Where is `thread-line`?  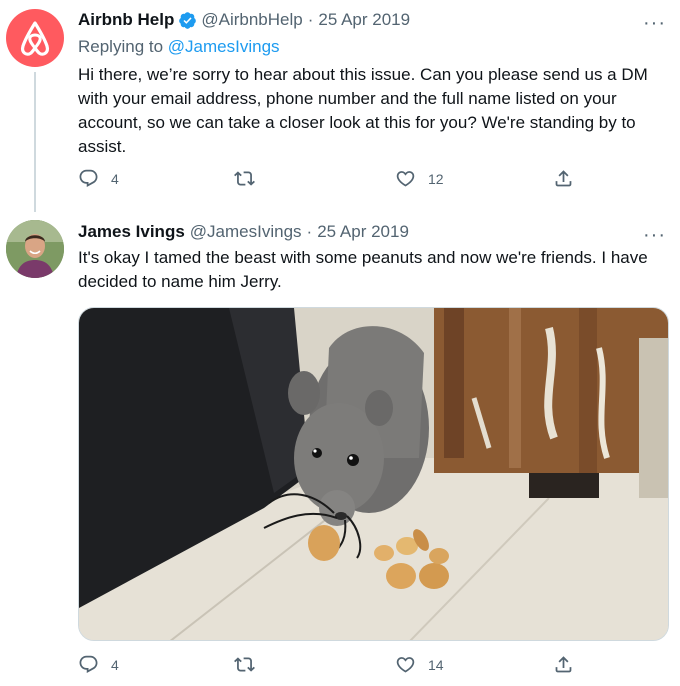 thread-line is located at coordinates (35, 142).